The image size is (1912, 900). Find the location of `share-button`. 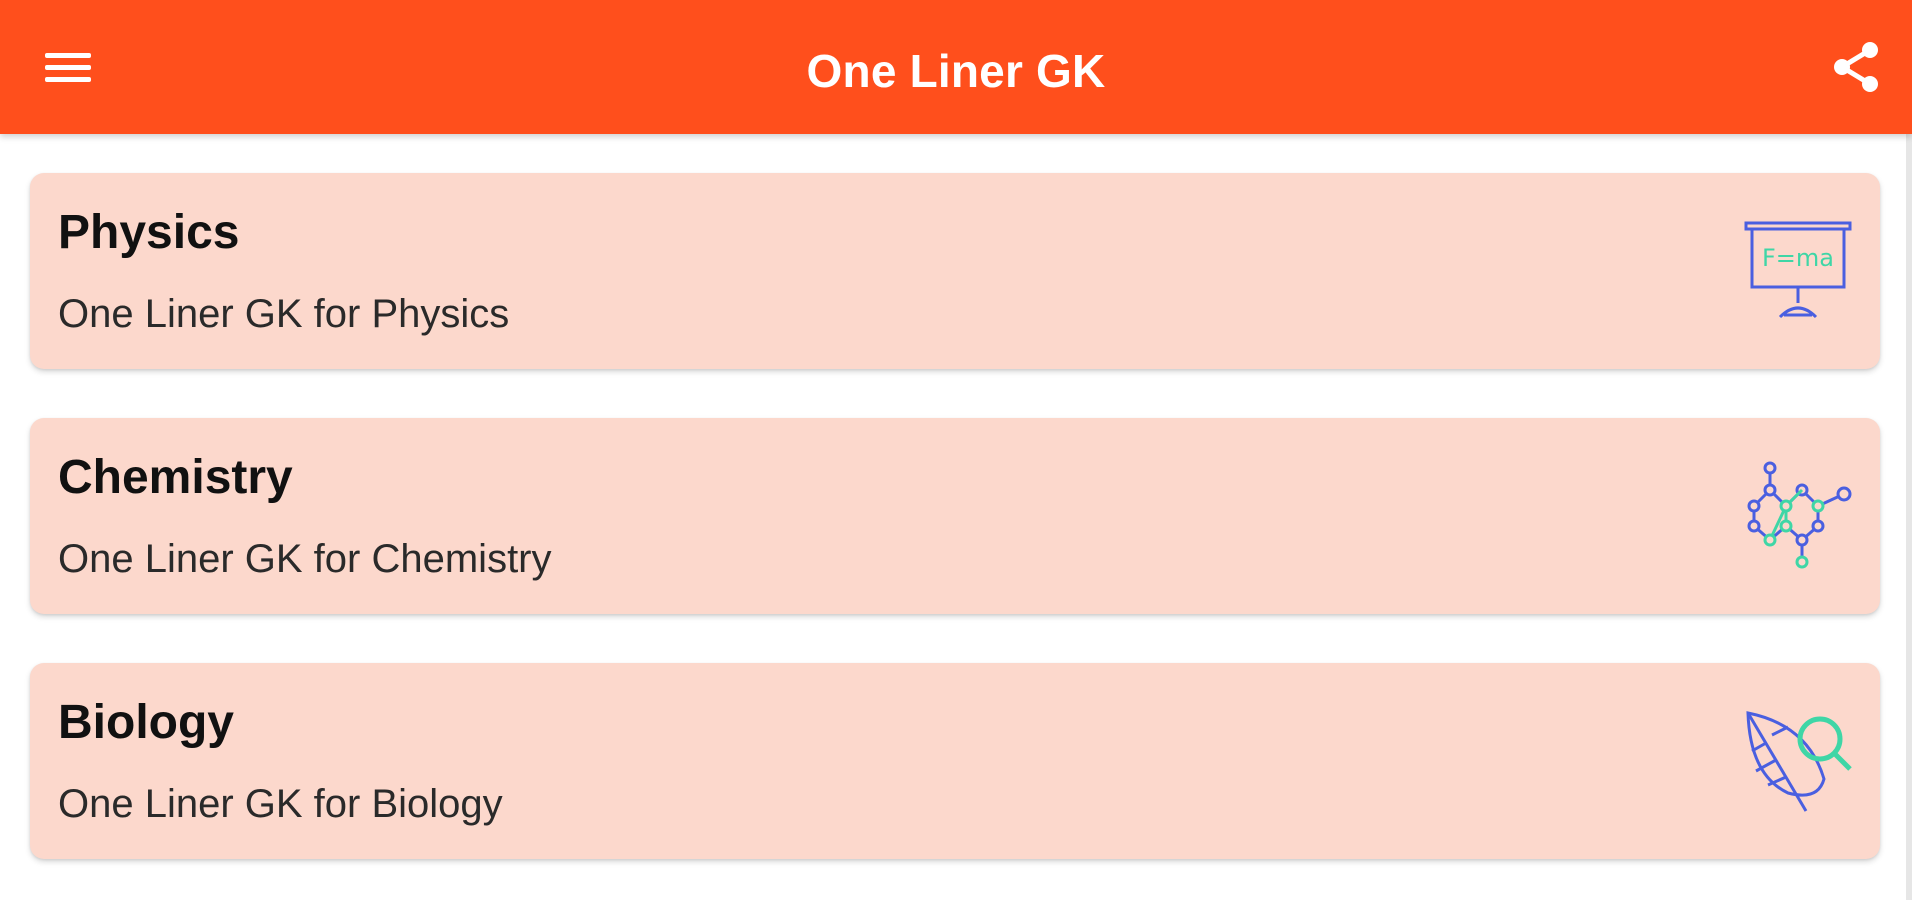

share-button is located at coordinates (1856, 67).